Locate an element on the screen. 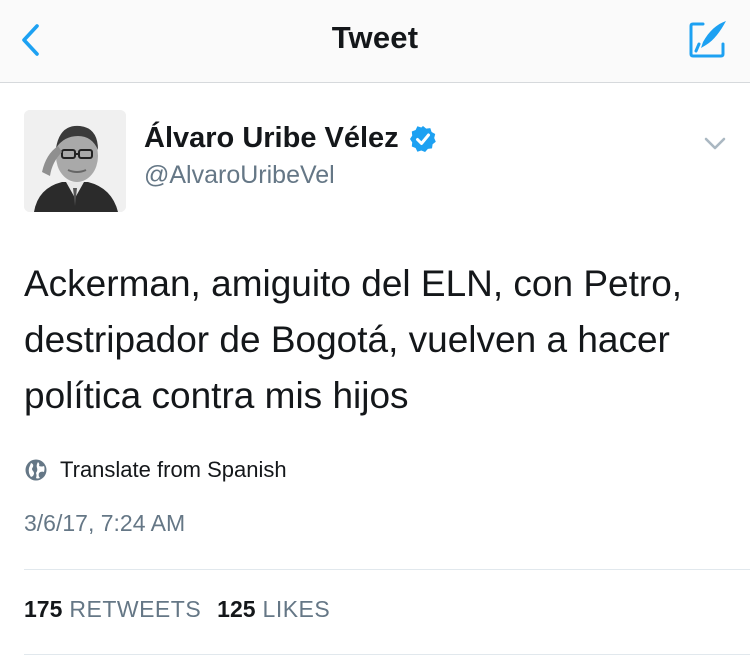 This screenshot has height=657, width=750. retweets-stat: 175 RETWEETS is located at coordinates (112, 609).